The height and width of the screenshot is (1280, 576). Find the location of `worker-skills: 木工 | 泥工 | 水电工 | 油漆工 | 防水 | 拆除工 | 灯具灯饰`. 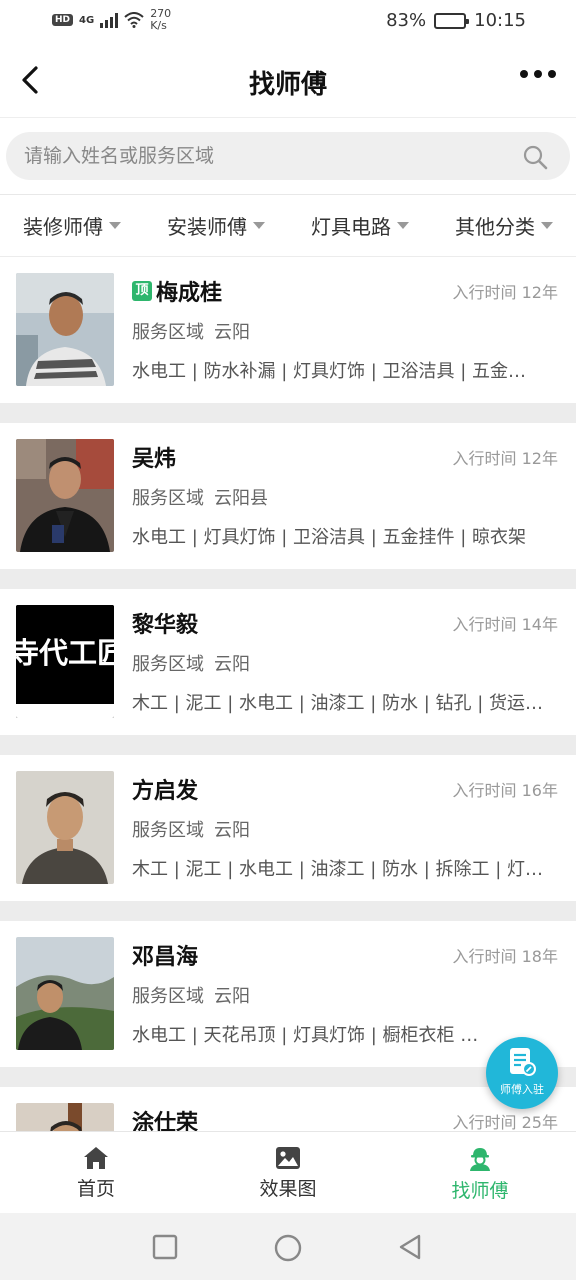

worker-skills: 木工 | 泥工 | 水电工 | 油漆工 | 防水 | 拆除工 | 灯具灯饰 is located at coordinates (338, 869).